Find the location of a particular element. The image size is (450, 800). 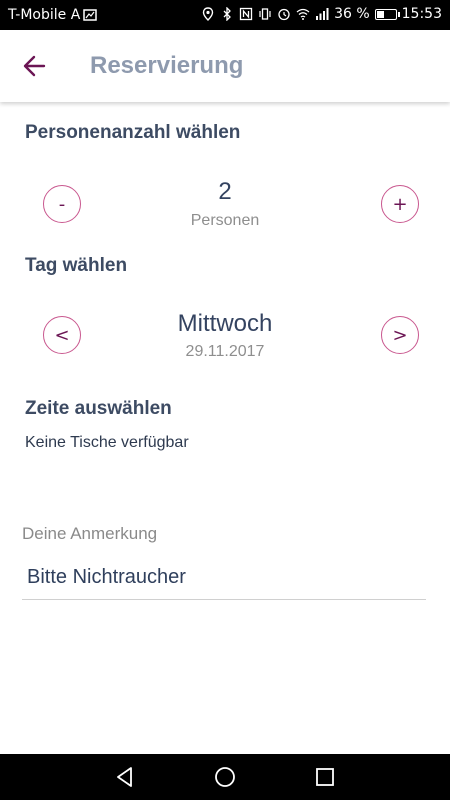

arrow-left-icon is located at coordinates (34, 66).